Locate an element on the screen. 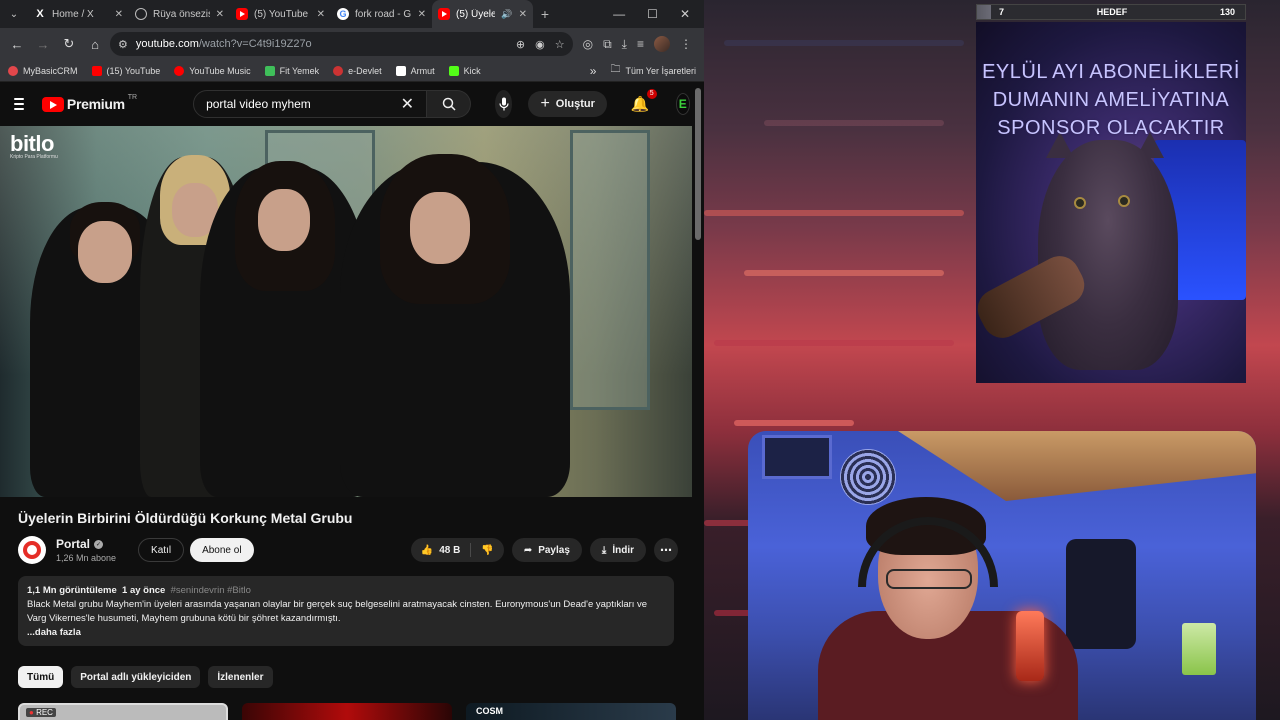 Image resolution: width=1280 pixels, height=720 pixels. show-more-link: ...daha fazla is located at coordinates (346, 633).